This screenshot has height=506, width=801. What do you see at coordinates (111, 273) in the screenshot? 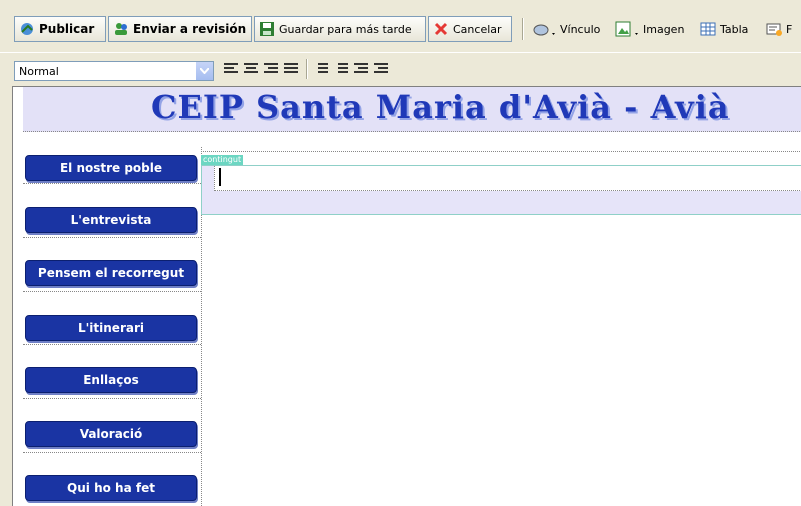
I see `nav-item-pensem-el-recorregut: Pensem el recorregut` at bounding box center [111, 273].